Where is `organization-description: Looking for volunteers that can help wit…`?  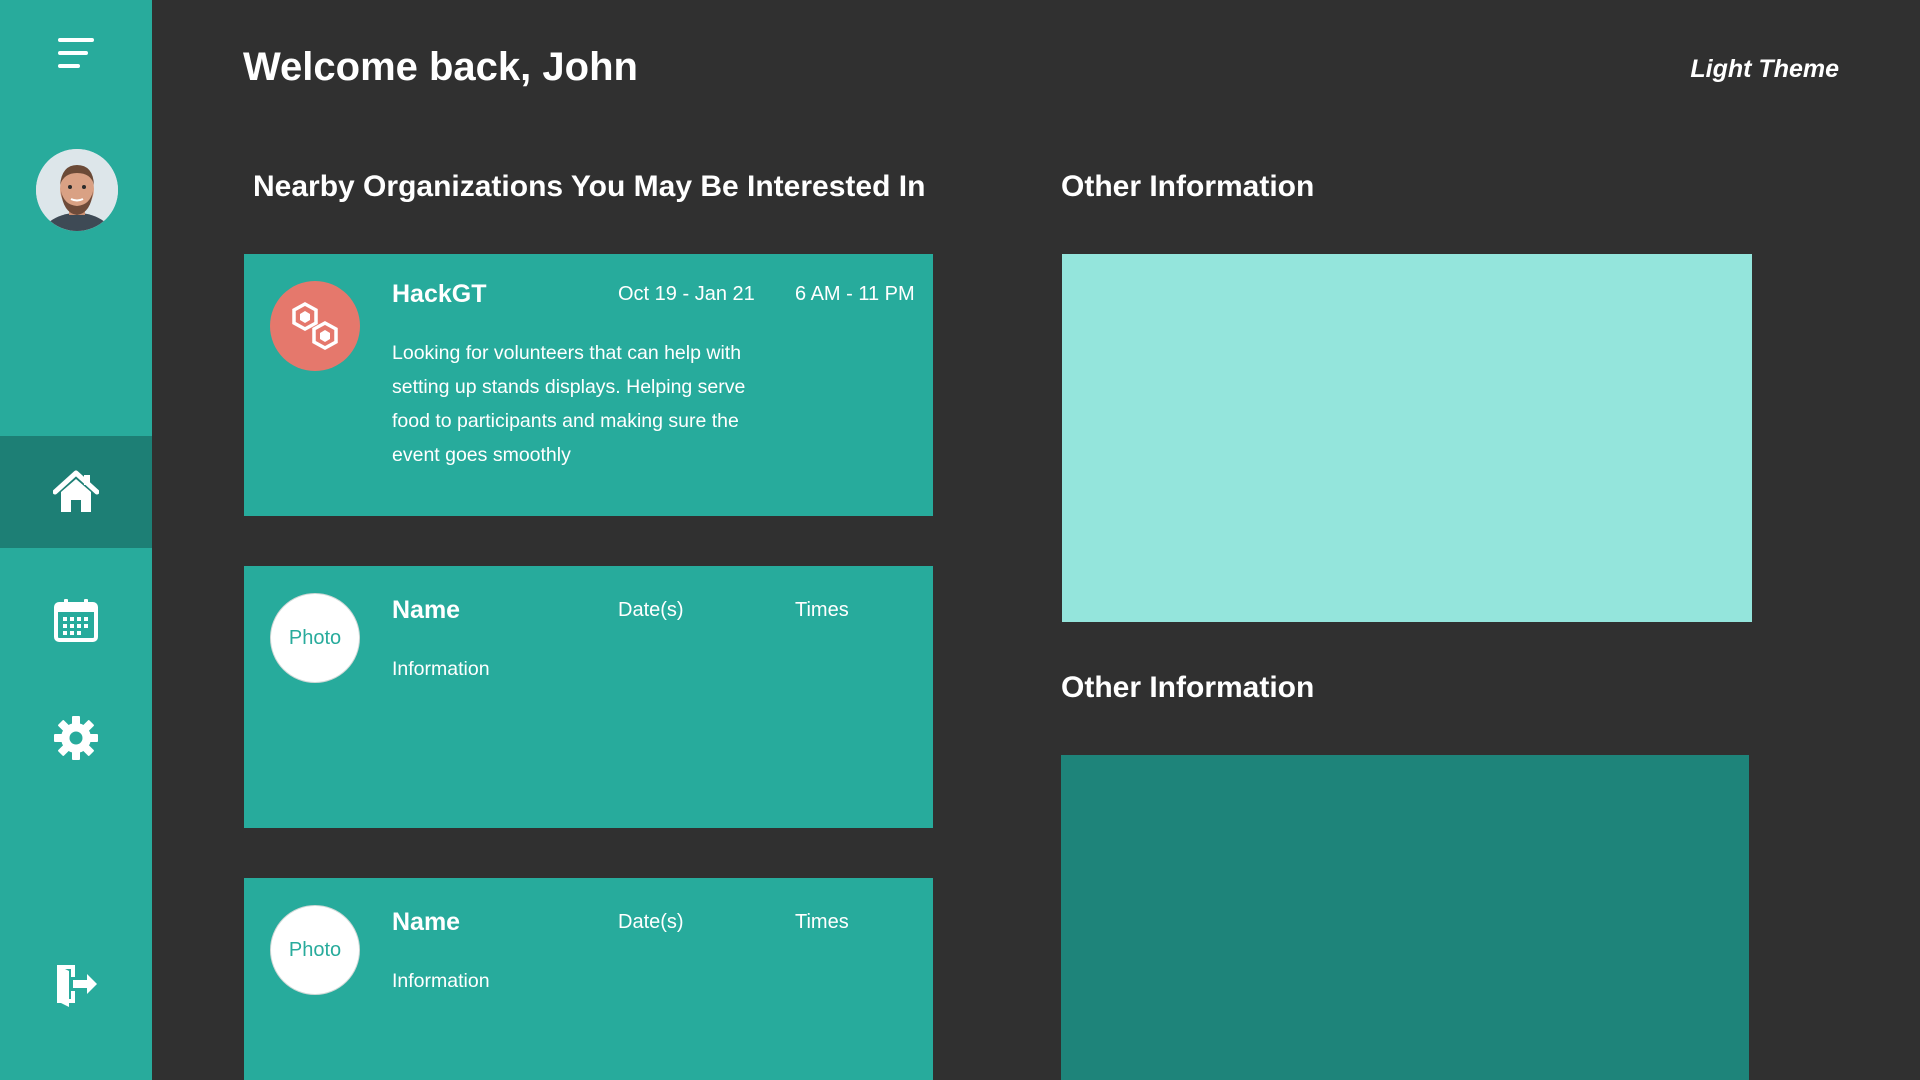 organization-description: Looking for volunteers that can help wit… is located at coordinates (569, 404).